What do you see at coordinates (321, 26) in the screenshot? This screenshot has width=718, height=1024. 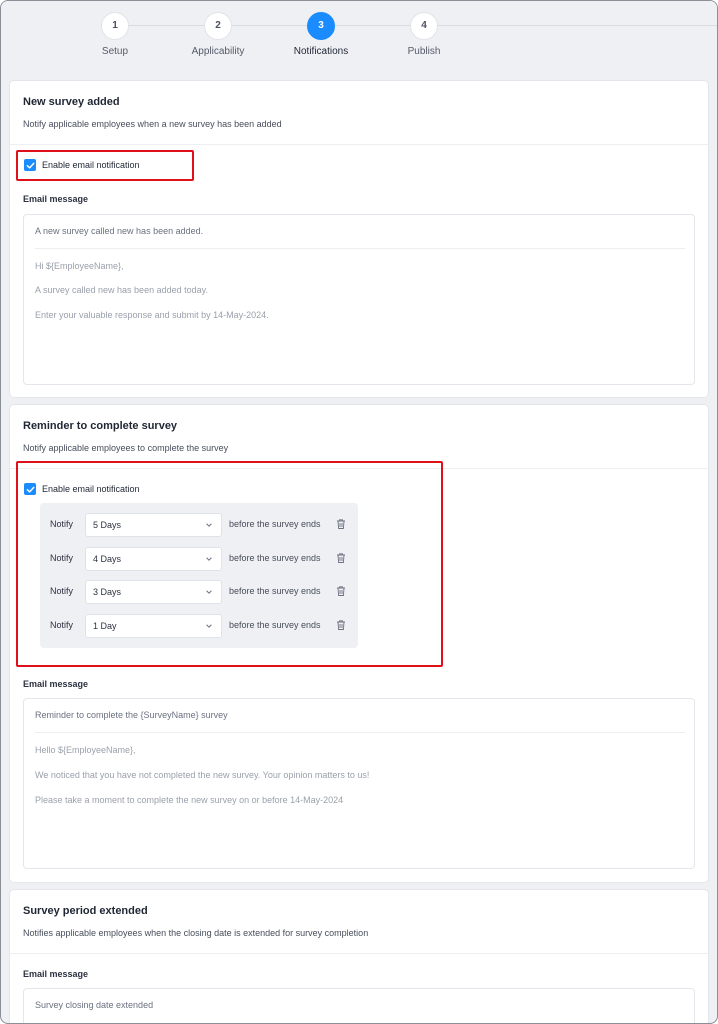 I see `step-number: 3` at bounding box center [321, 26].